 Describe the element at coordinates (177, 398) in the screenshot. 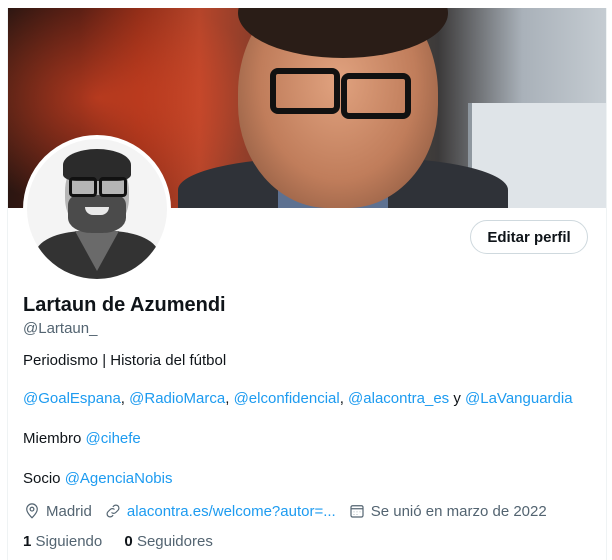

I see `mention-radiomarca: @RadioMarca` at that location.